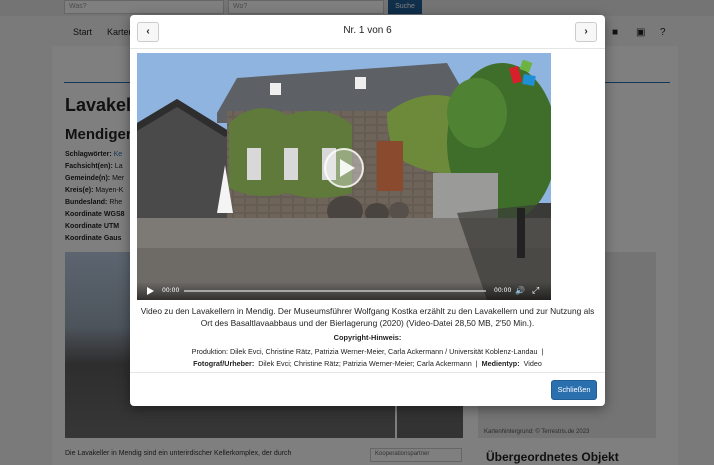 The height and width of the screenshot is (465, 714). Describe the element at coordinates (224, 363) in the screenshot. I see `photographer-label: Fotograf/Urheber:` at that location.